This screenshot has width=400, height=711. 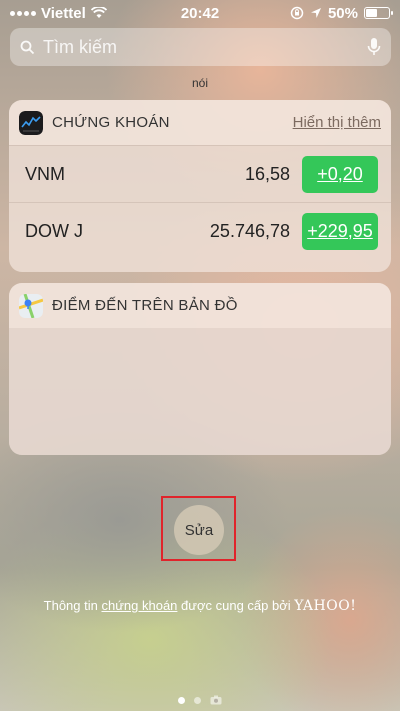 I want to click on maps-widget-header: ĐIỂM ĐẾN TRÊN BẢN ĐỒ, so click(x=200, y=305).